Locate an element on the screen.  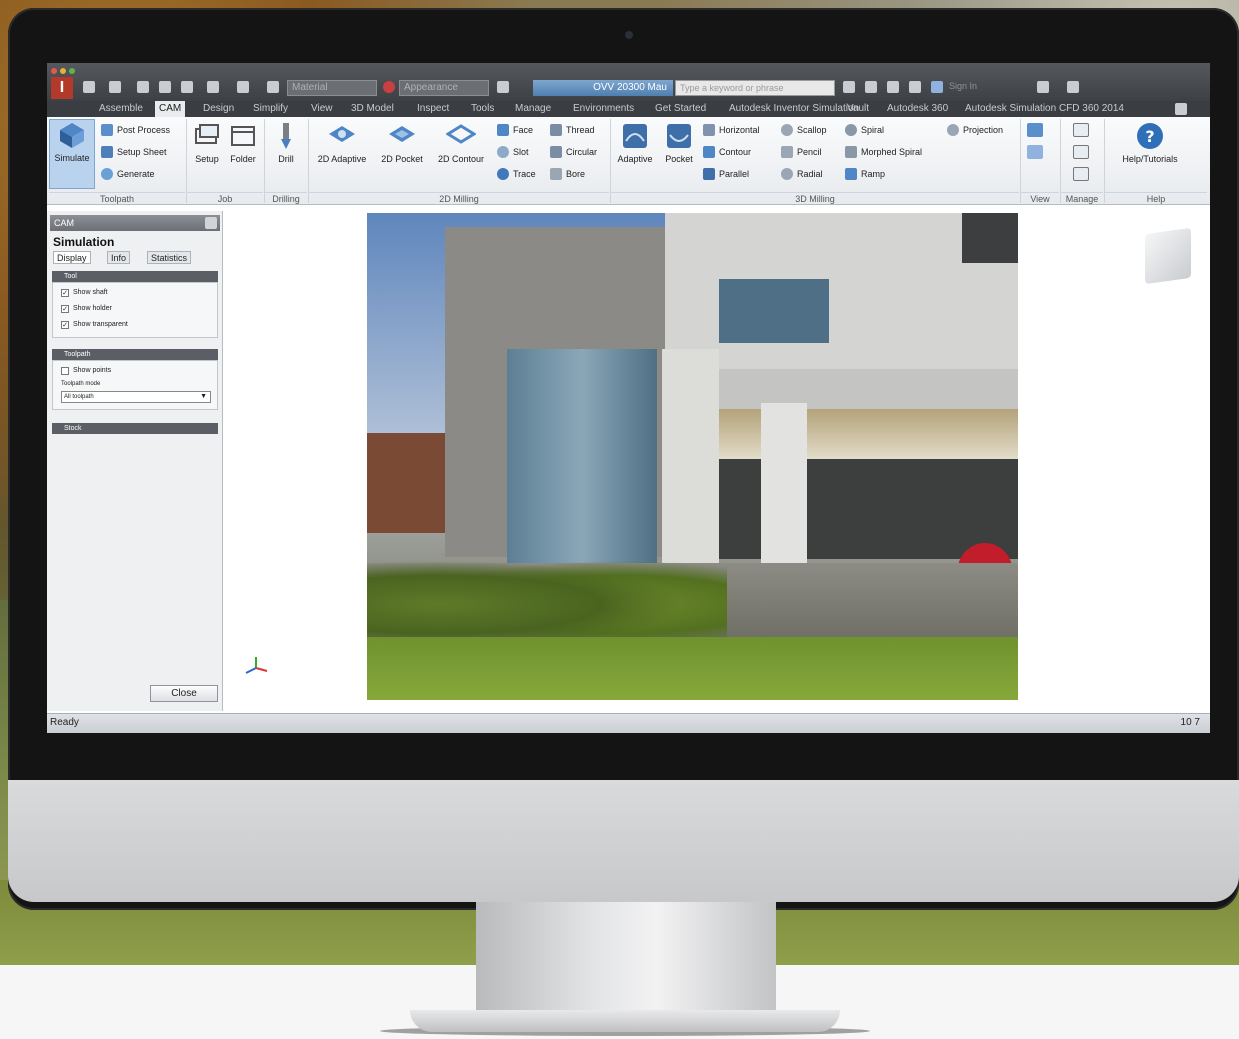
viewcube-icon is located at coordinates (1168, 256).